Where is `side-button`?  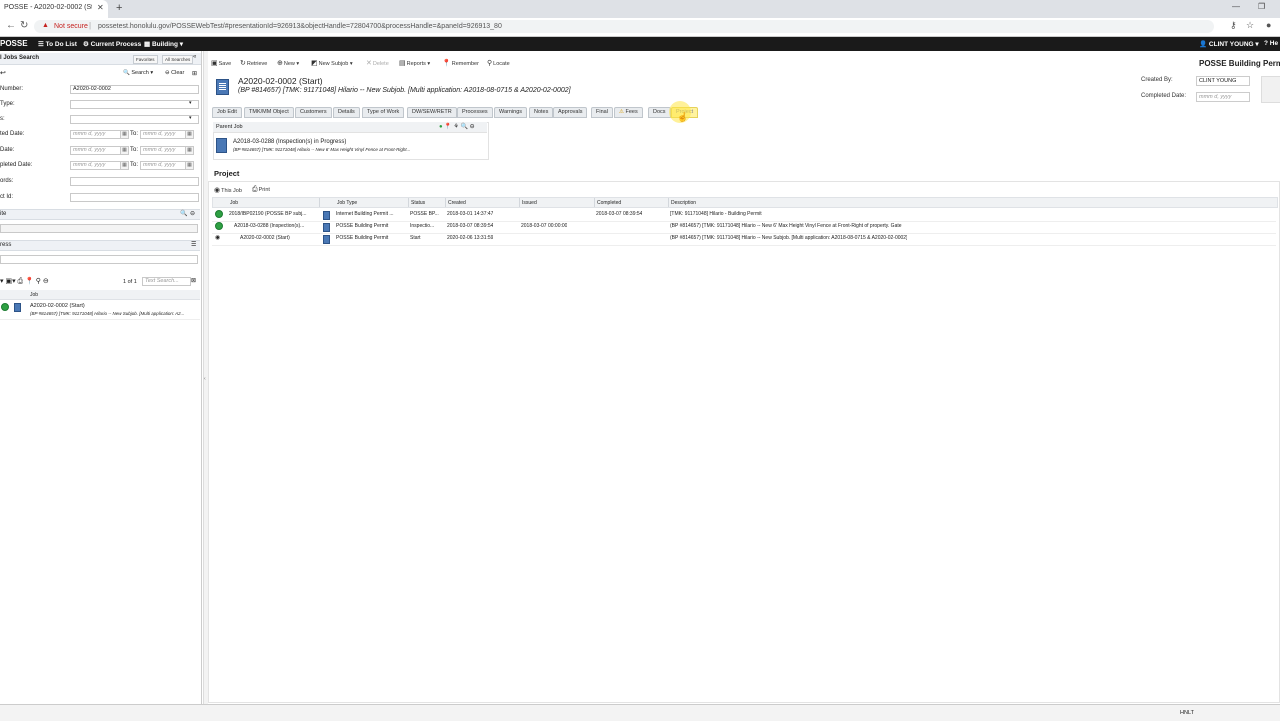
side-button is located at coordinates (1270, 89).